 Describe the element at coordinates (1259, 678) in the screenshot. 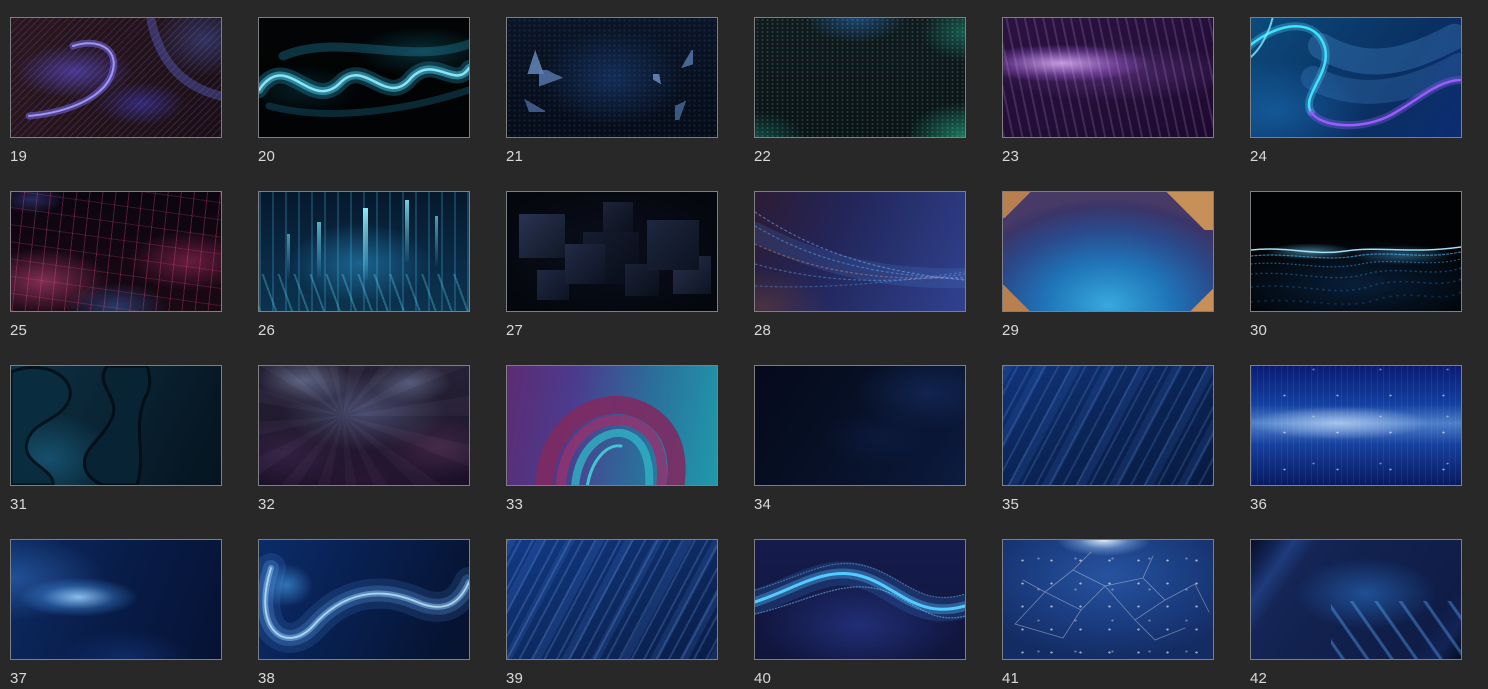

I see `thumbnail-label: 42` at that location.